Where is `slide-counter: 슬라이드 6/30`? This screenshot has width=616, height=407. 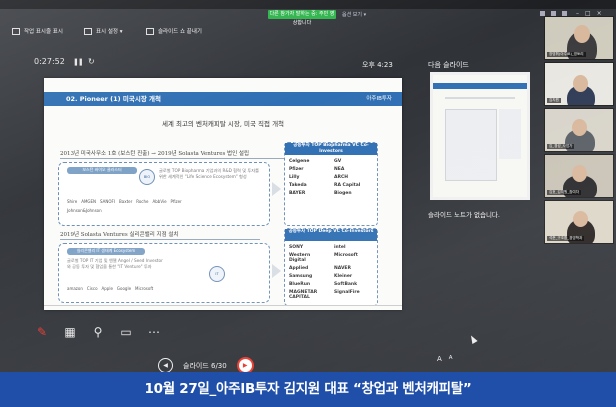
slide-counter: 슬라이드 6/30 is located at coordinates (205, 365).